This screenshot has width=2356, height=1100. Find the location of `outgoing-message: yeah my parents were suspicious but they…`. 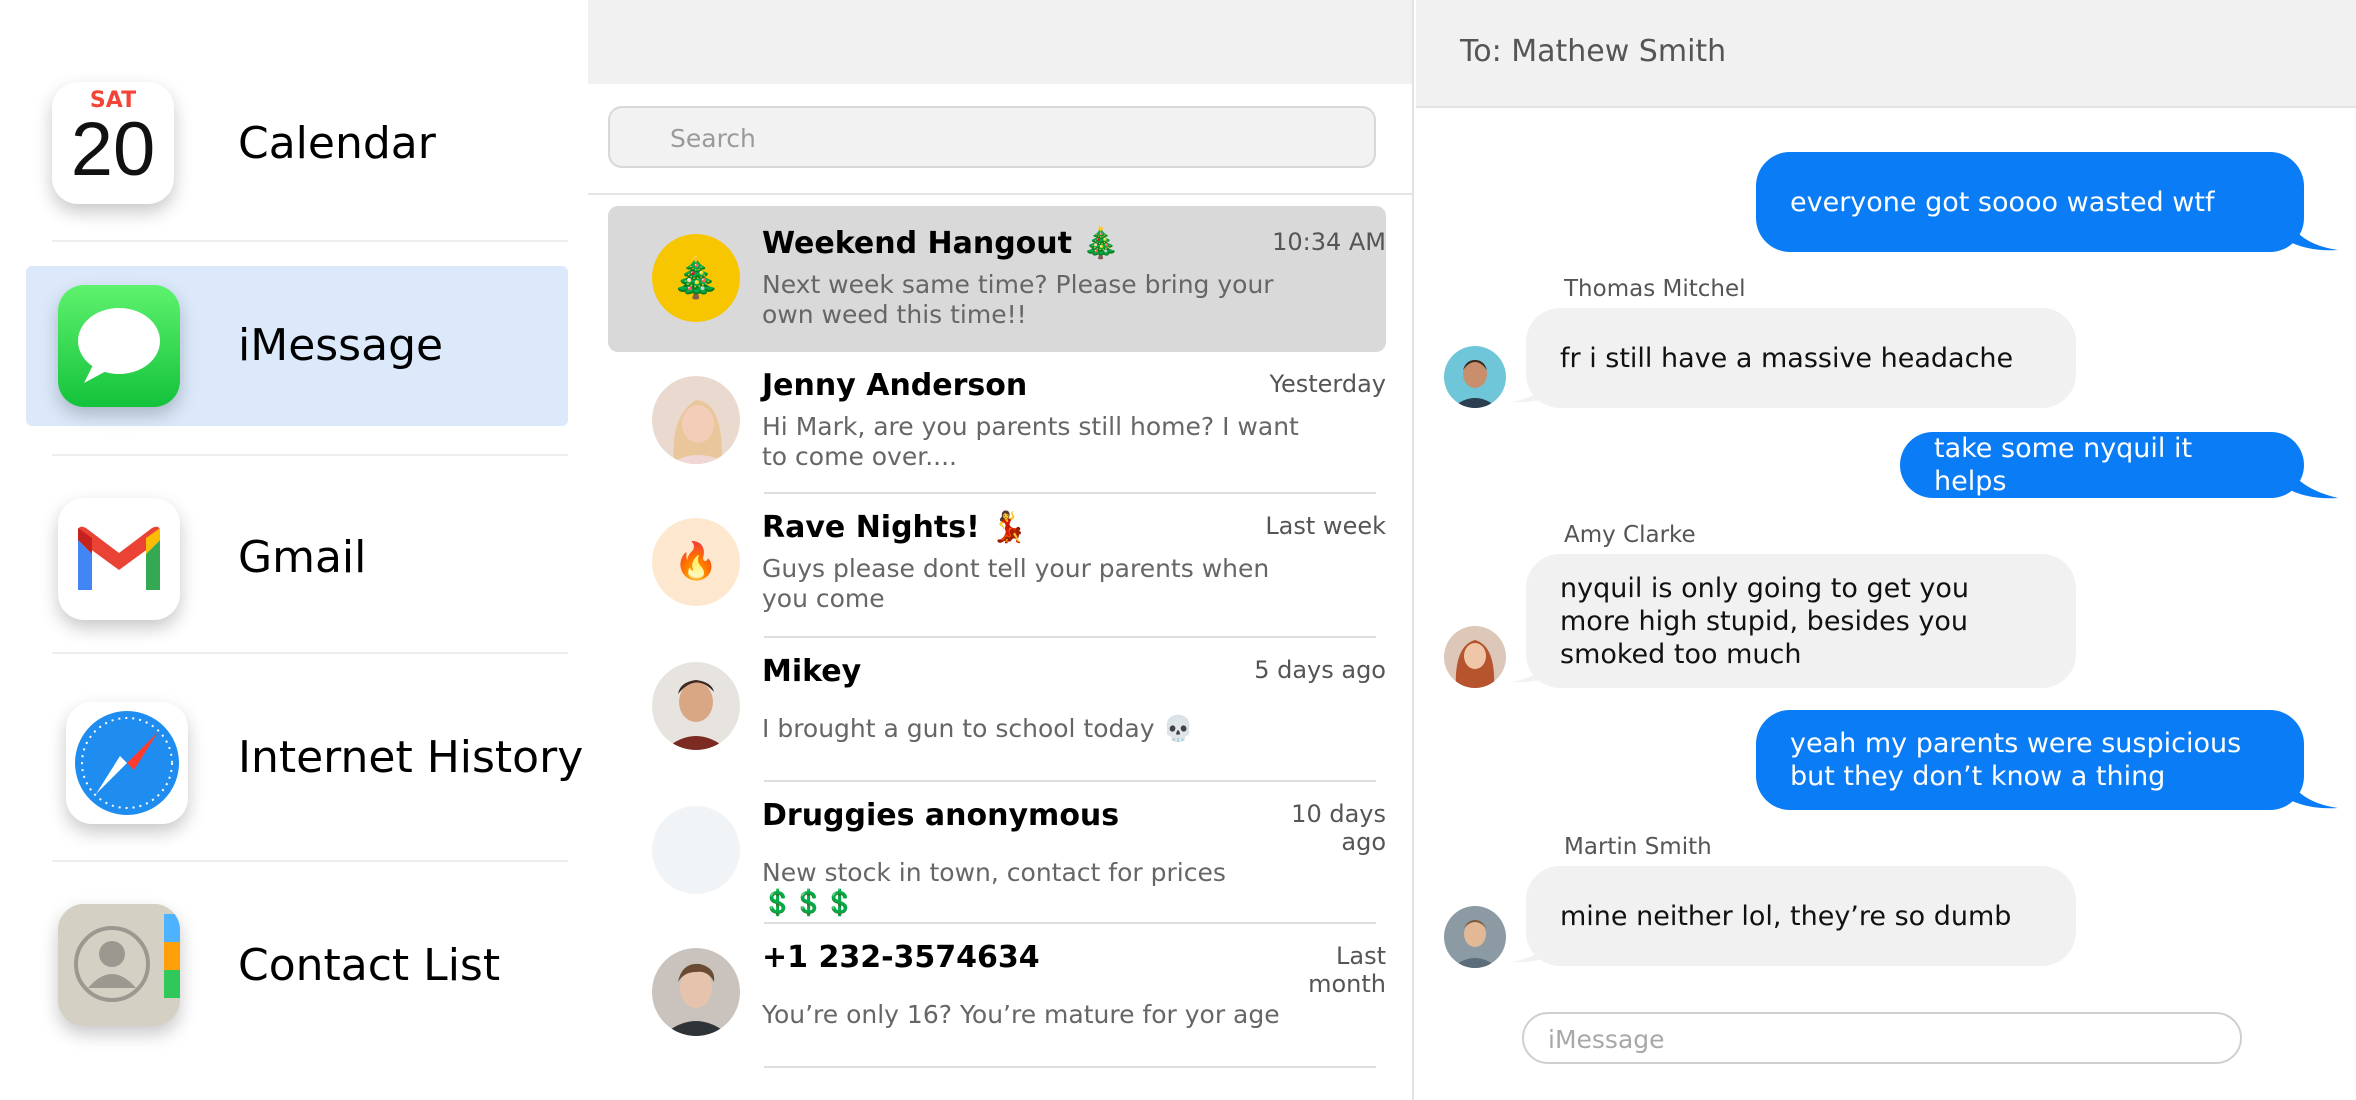

outgoing-message: yeah my parents were suspicious but they… is located at coordinates (2030, 760).